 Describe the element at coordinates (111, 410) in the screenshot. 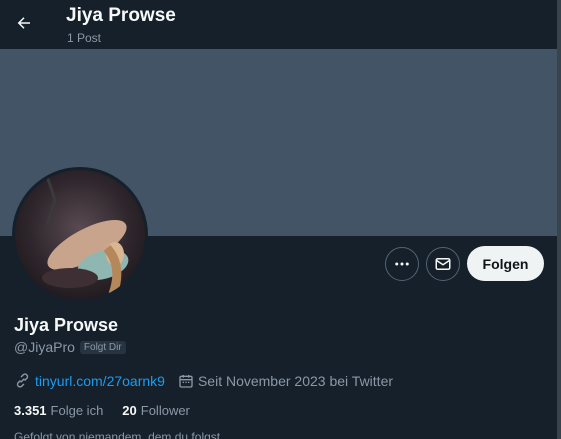

I see `follow-stats: 3.351 Folge ich 20 Follower` at that location.